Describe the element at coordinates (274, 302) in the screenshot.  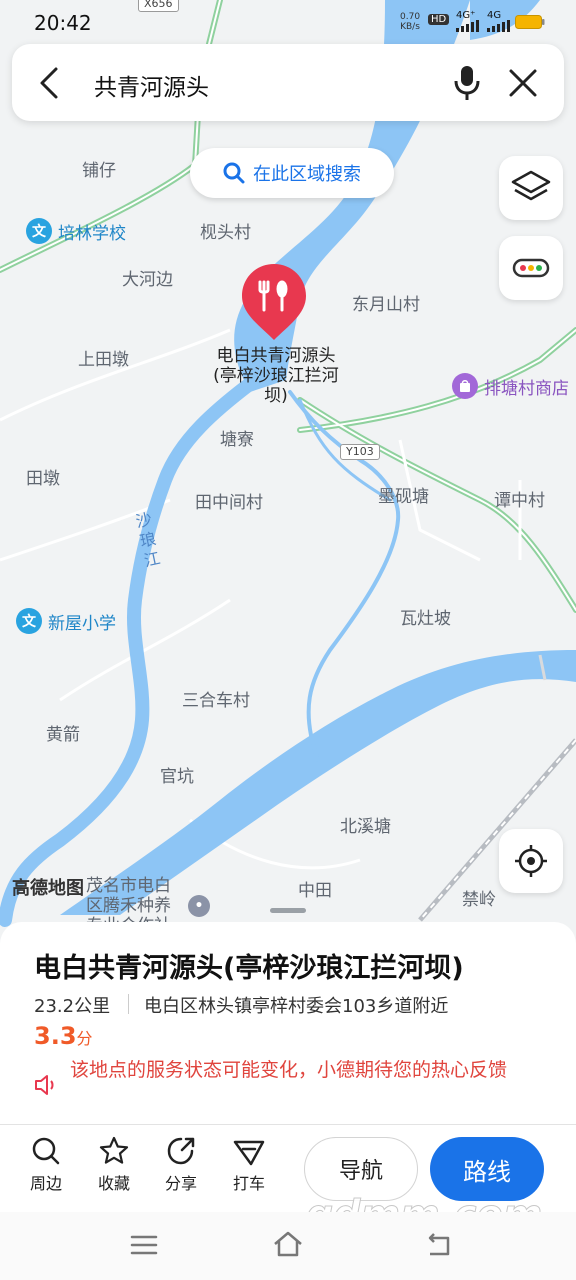
I see `selected-place-marker` at that location.